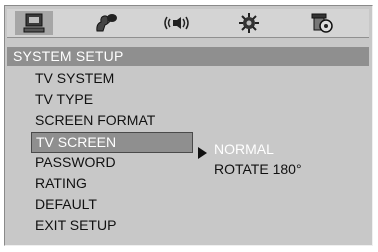 This screenshot has height=252, width=378. What do you see at coordinates (106, 23) in the screenshot?
I see `language-icon` at bounding box center [106, 23].